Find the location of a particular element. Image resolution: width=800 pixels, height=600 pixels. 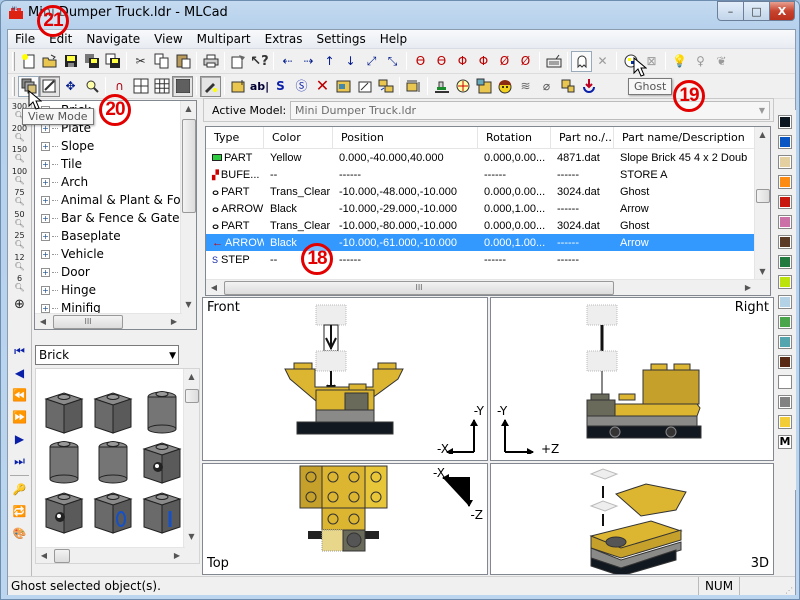

move-neg-x-icon: ⇠ is located at coordinates (287, 61).